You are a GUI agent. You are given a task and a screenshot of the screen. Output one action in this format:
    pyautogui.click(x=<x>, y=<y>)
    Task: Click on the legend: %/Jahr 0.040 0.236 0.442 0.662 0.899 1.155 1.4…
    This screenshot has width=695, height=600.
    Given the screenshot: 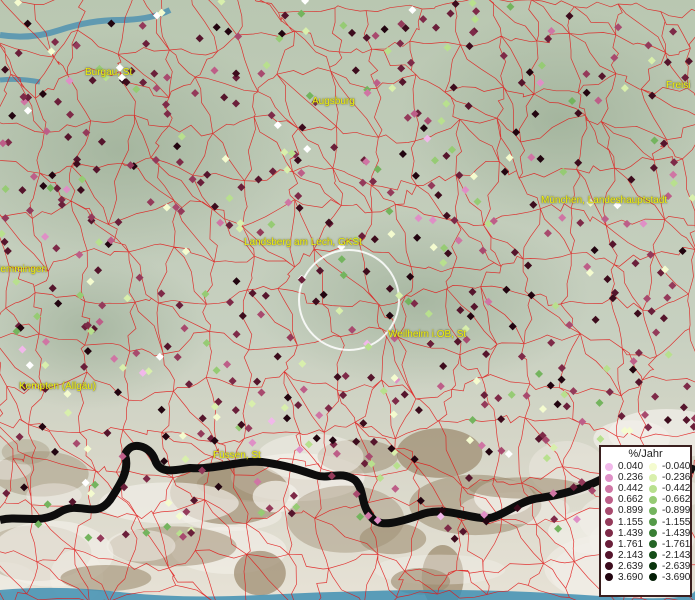 What is the action you would take?
    pyautogui.click(x=645, y=521)
    